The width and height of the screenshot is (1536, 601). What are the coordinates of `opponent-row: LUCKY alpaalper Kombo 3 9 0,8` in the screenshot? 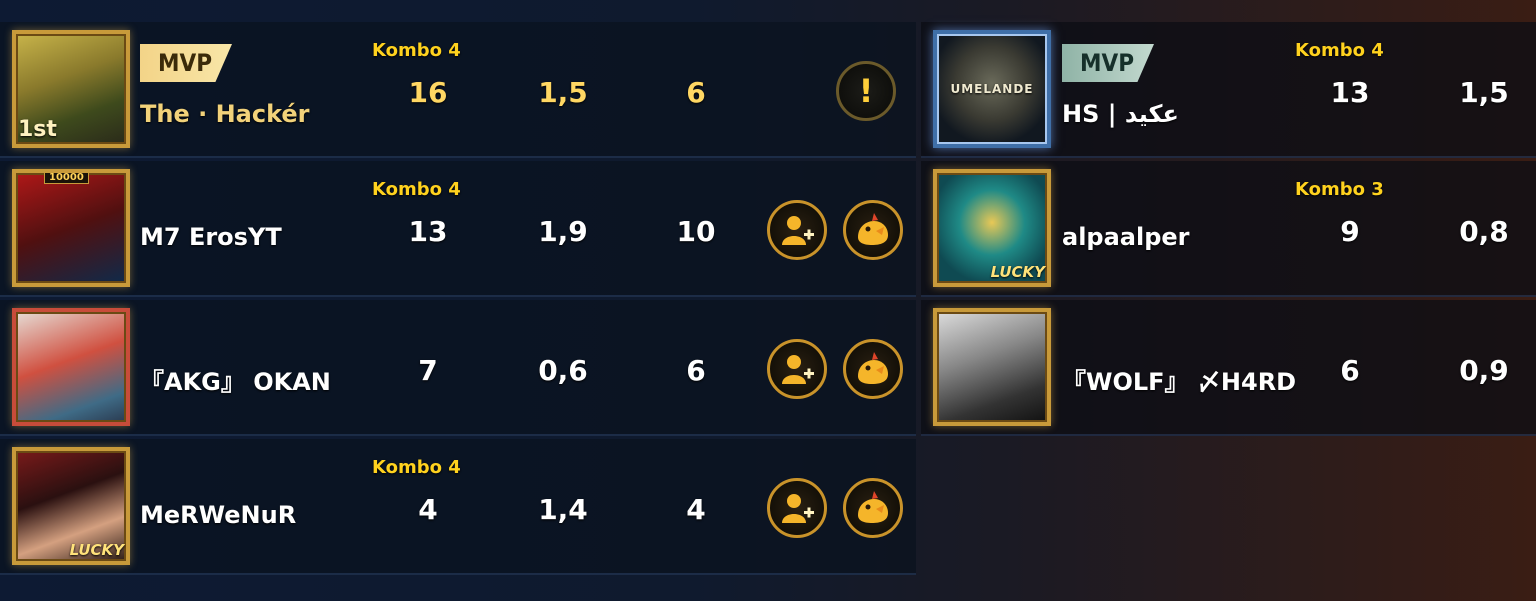 It's located at (1228, 229).